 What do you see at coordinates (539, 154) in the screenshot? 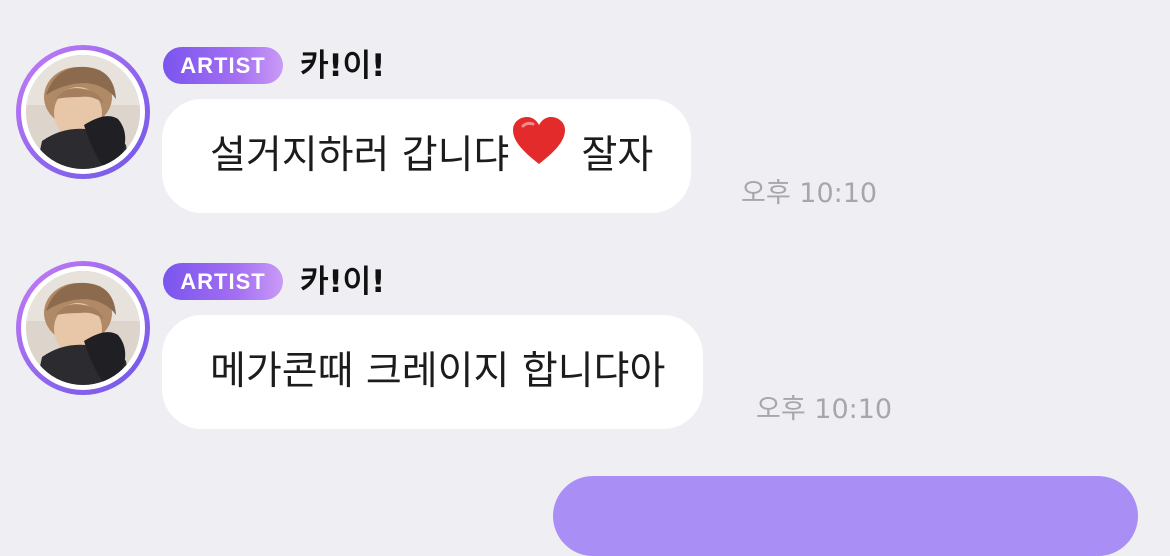
I see `heart-emoji-icon` at bounding box center [539, 154].